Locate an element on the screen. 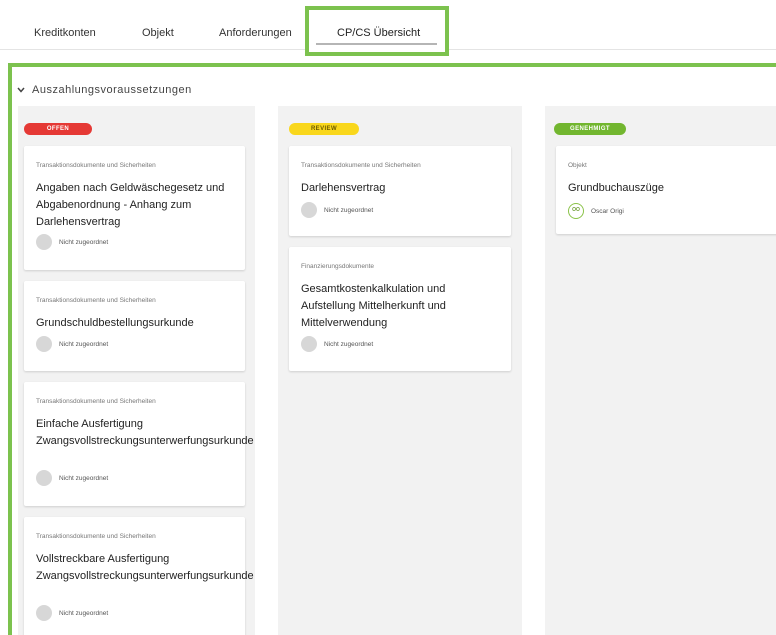  status-badge: REVIEW is located at coordinates (324, 129).